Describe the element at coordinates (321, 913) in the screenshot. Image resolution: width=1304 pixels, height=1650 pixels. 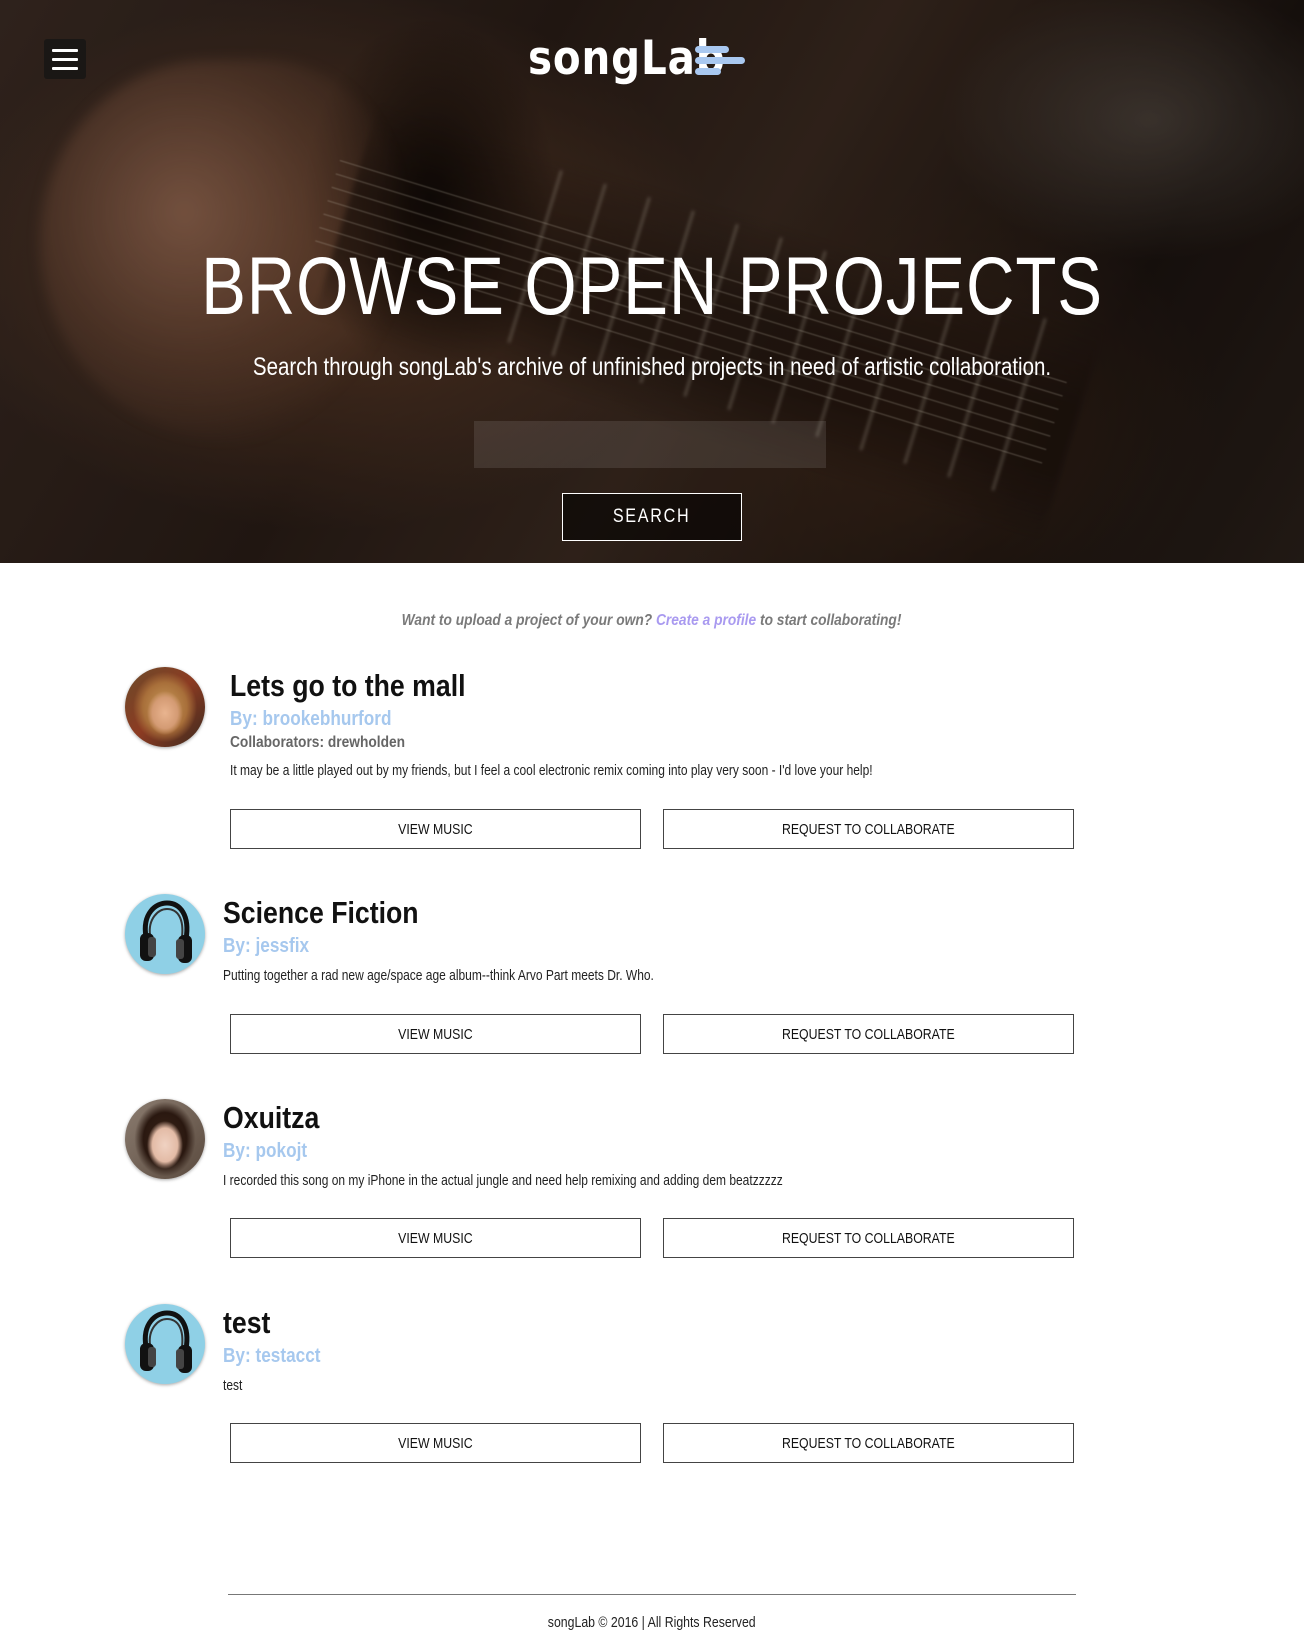
I see `project-title: Science Fiction` at that location.